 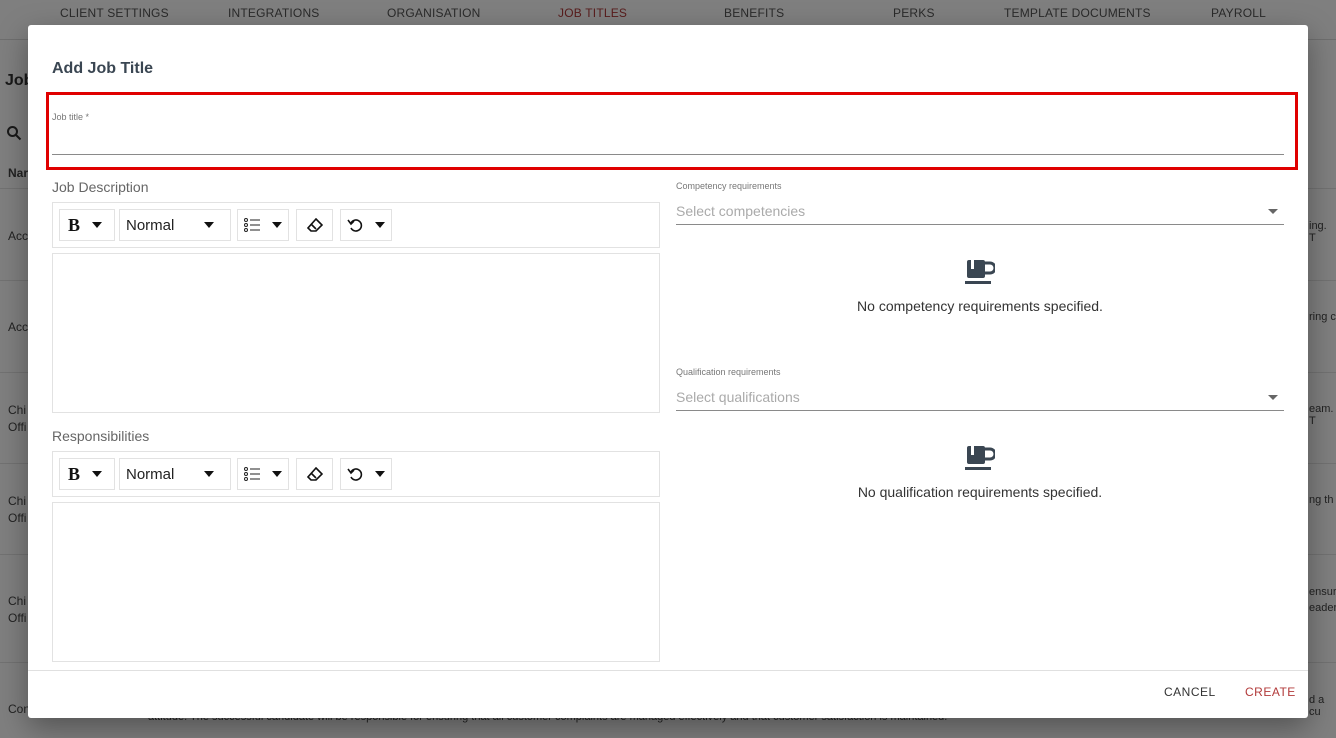 What do you see at coordinates (728, 372) in the screenshot?
I see `qualification-label: Qualification requirements` at bounding box center [728, 372].